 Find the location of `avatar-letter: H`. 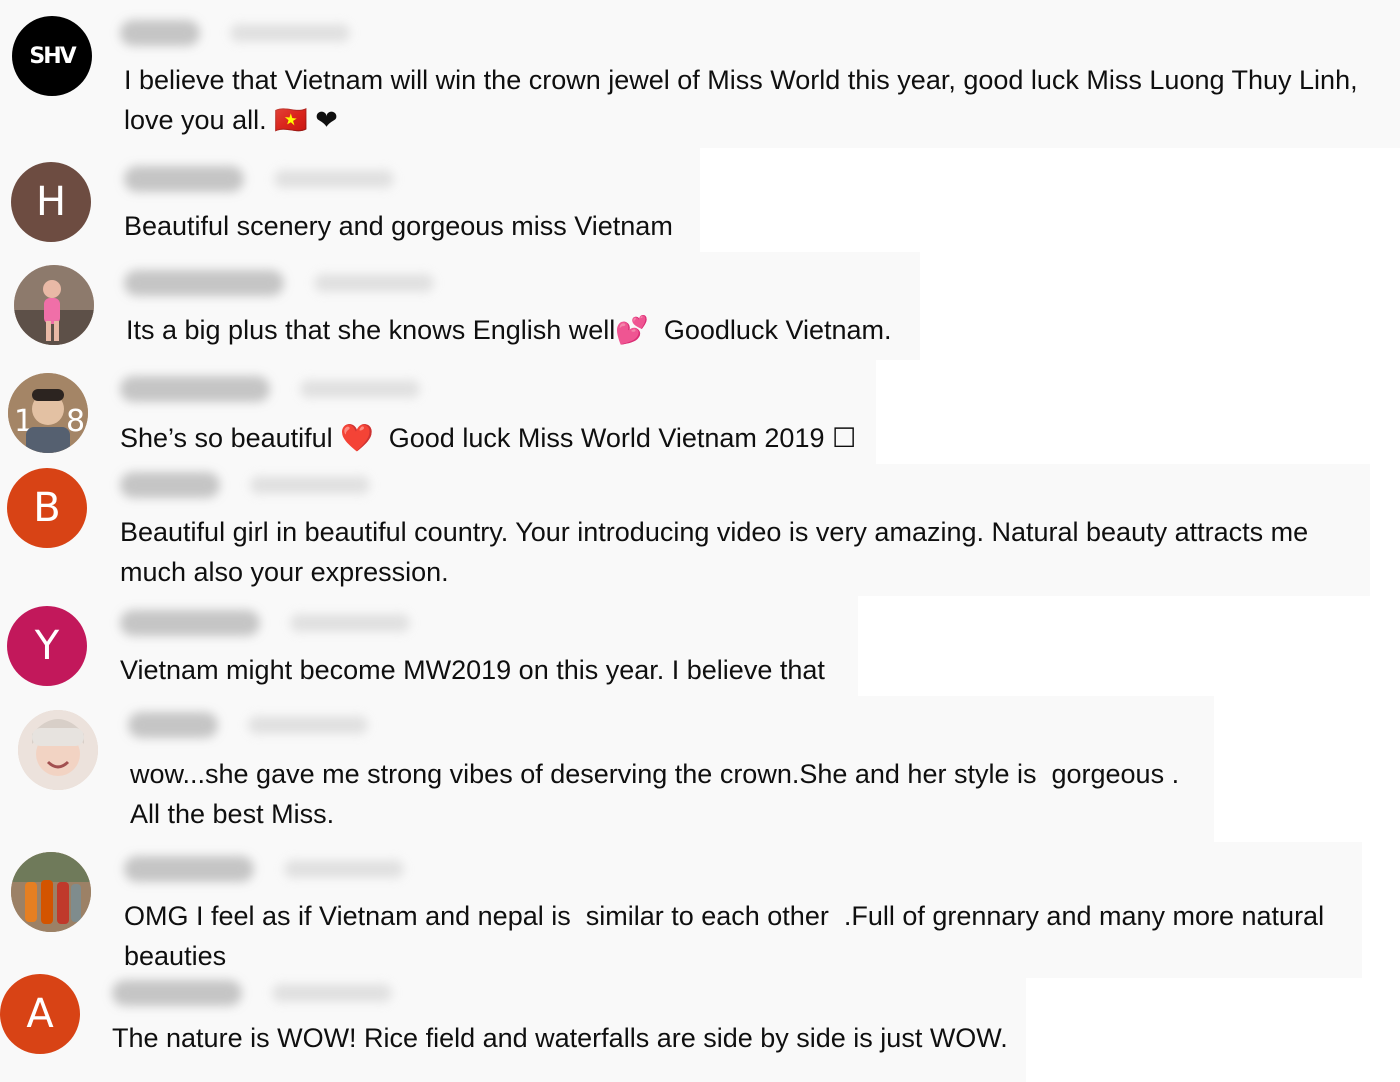

avatar-letter: H is located at coordinates (51, 202).